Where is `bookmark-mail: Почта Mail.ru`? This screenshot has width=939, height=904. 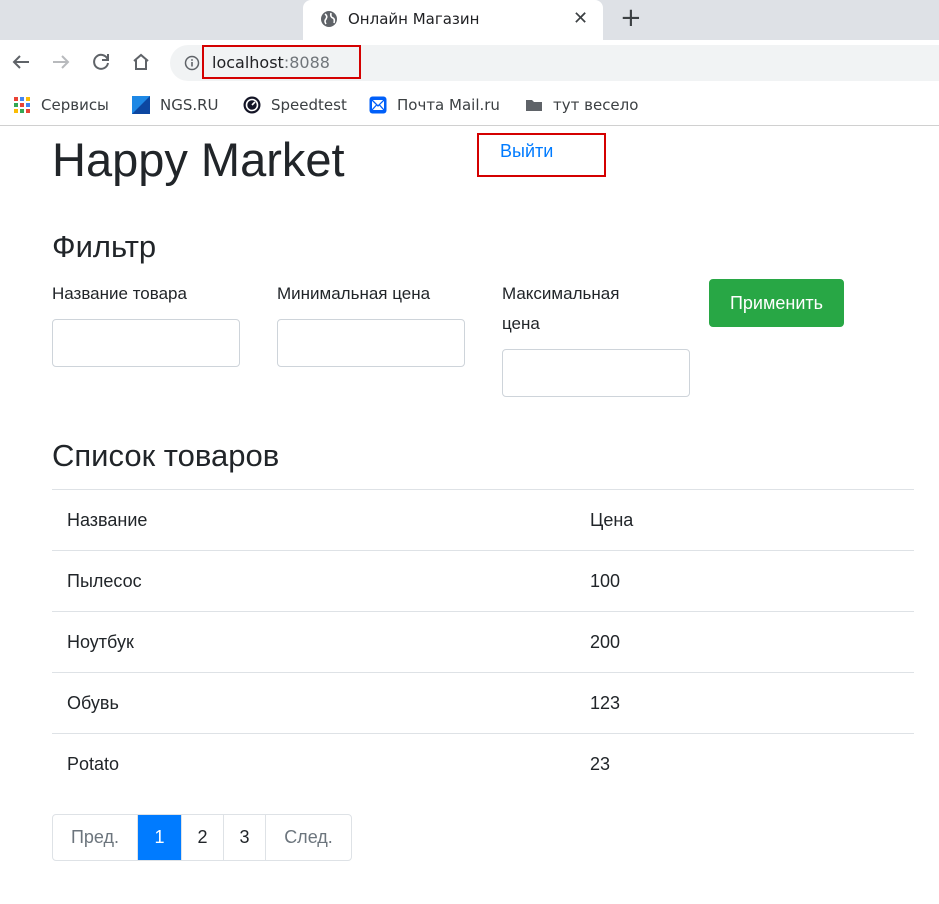 bookmark-mail: Почта Mail.ru is located at coordinates (434, 105).